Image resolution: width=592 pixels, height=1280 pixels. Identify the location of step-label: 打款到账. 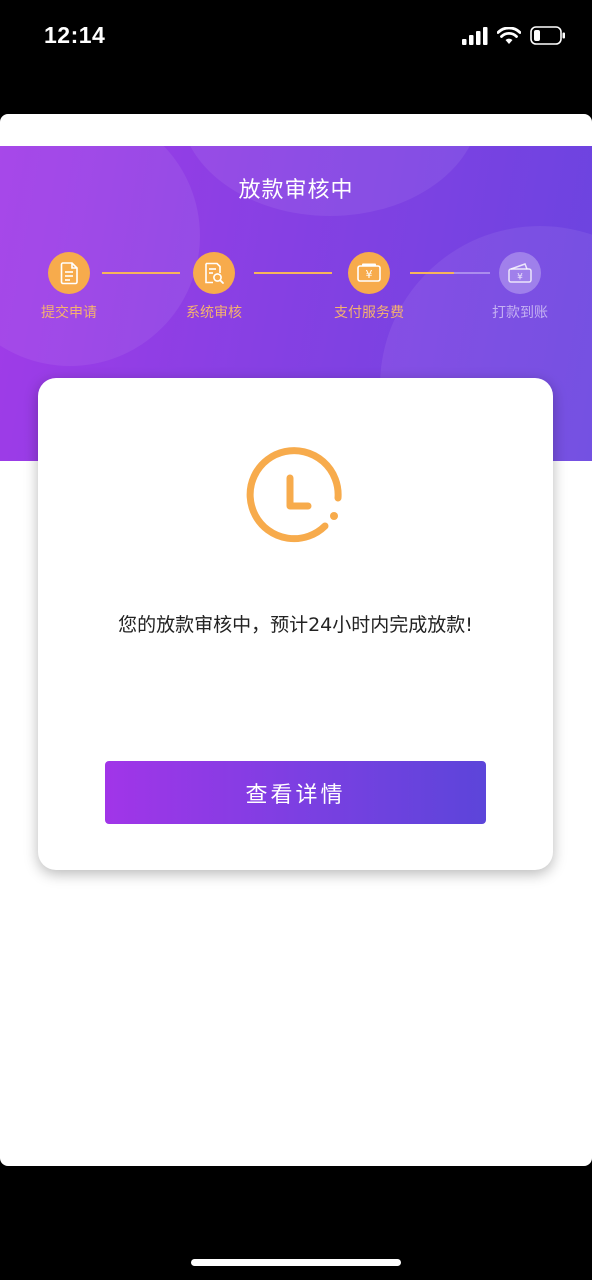
(520, 313).